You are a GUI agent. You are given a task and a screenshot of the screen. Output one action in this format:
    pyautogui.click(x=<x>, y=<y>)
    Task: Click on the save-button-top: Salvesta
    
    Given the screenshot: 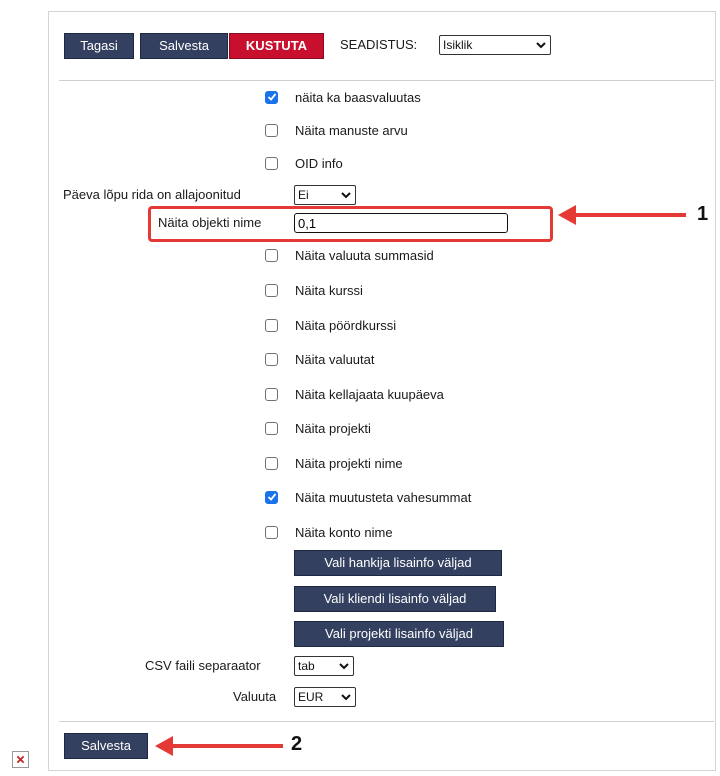 What is the action you would take?
    pyautogui.click(x=184, y=46)
    